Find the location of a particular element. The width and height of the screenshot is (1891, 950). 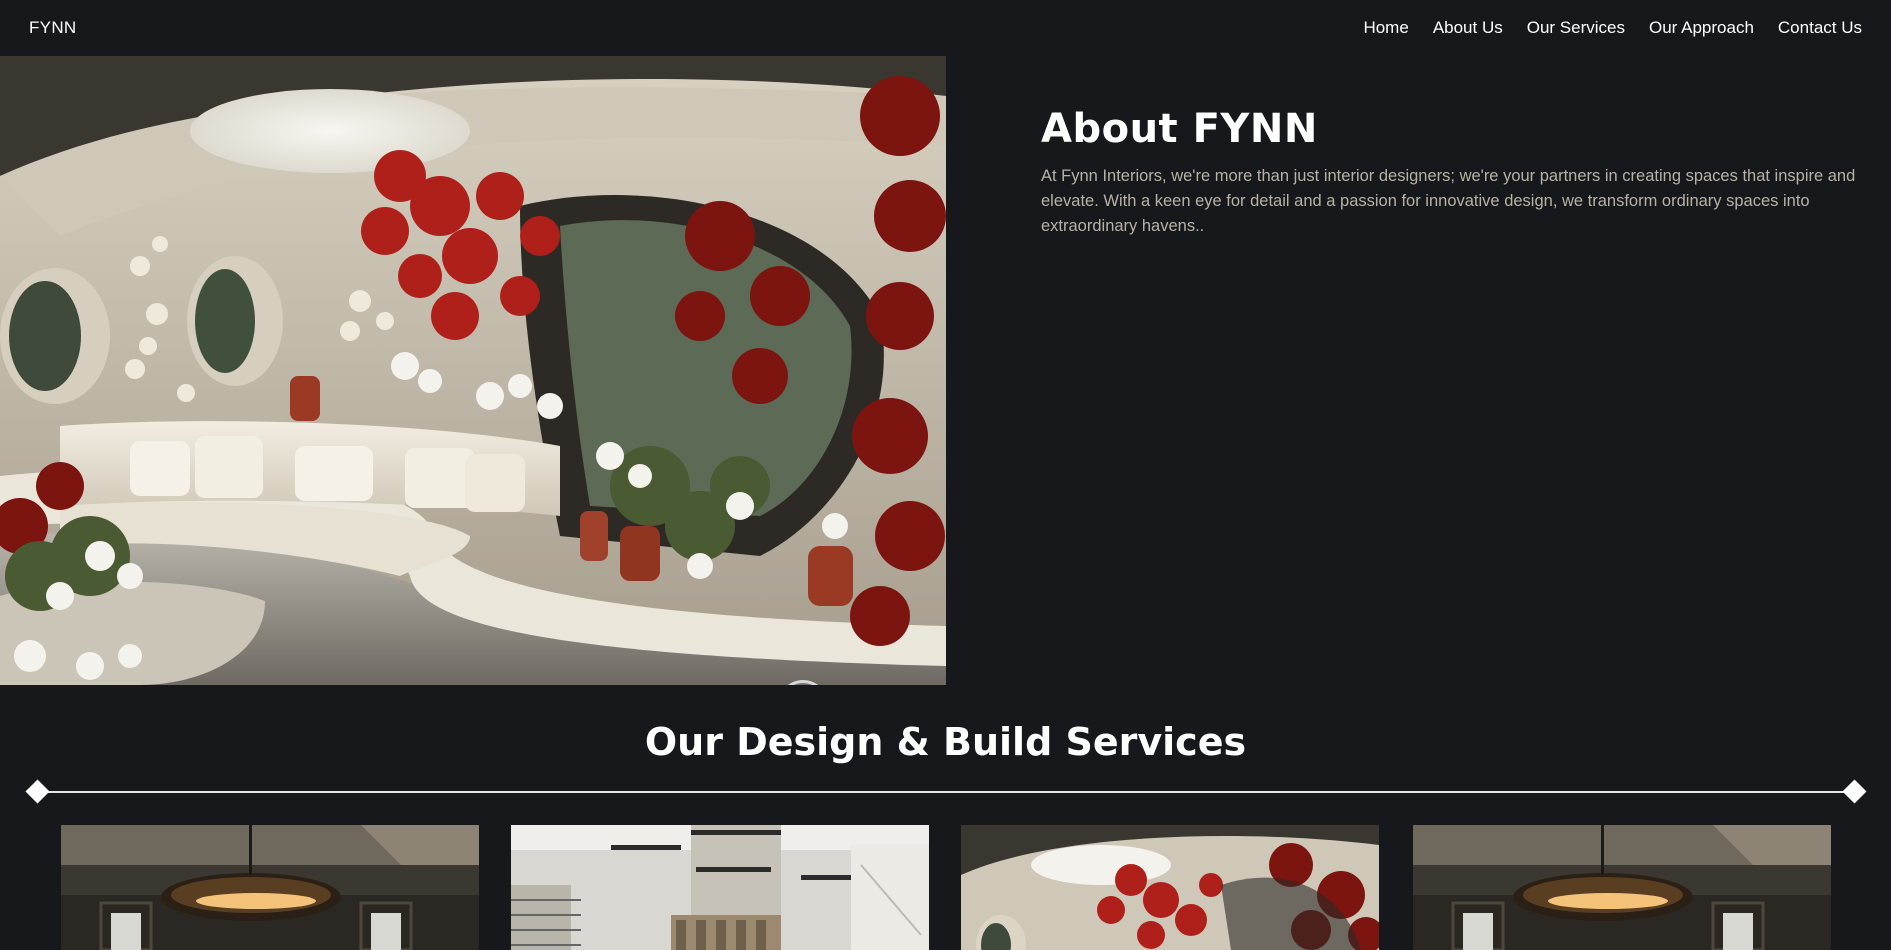

section-divider is located at coordinates (946, 791).